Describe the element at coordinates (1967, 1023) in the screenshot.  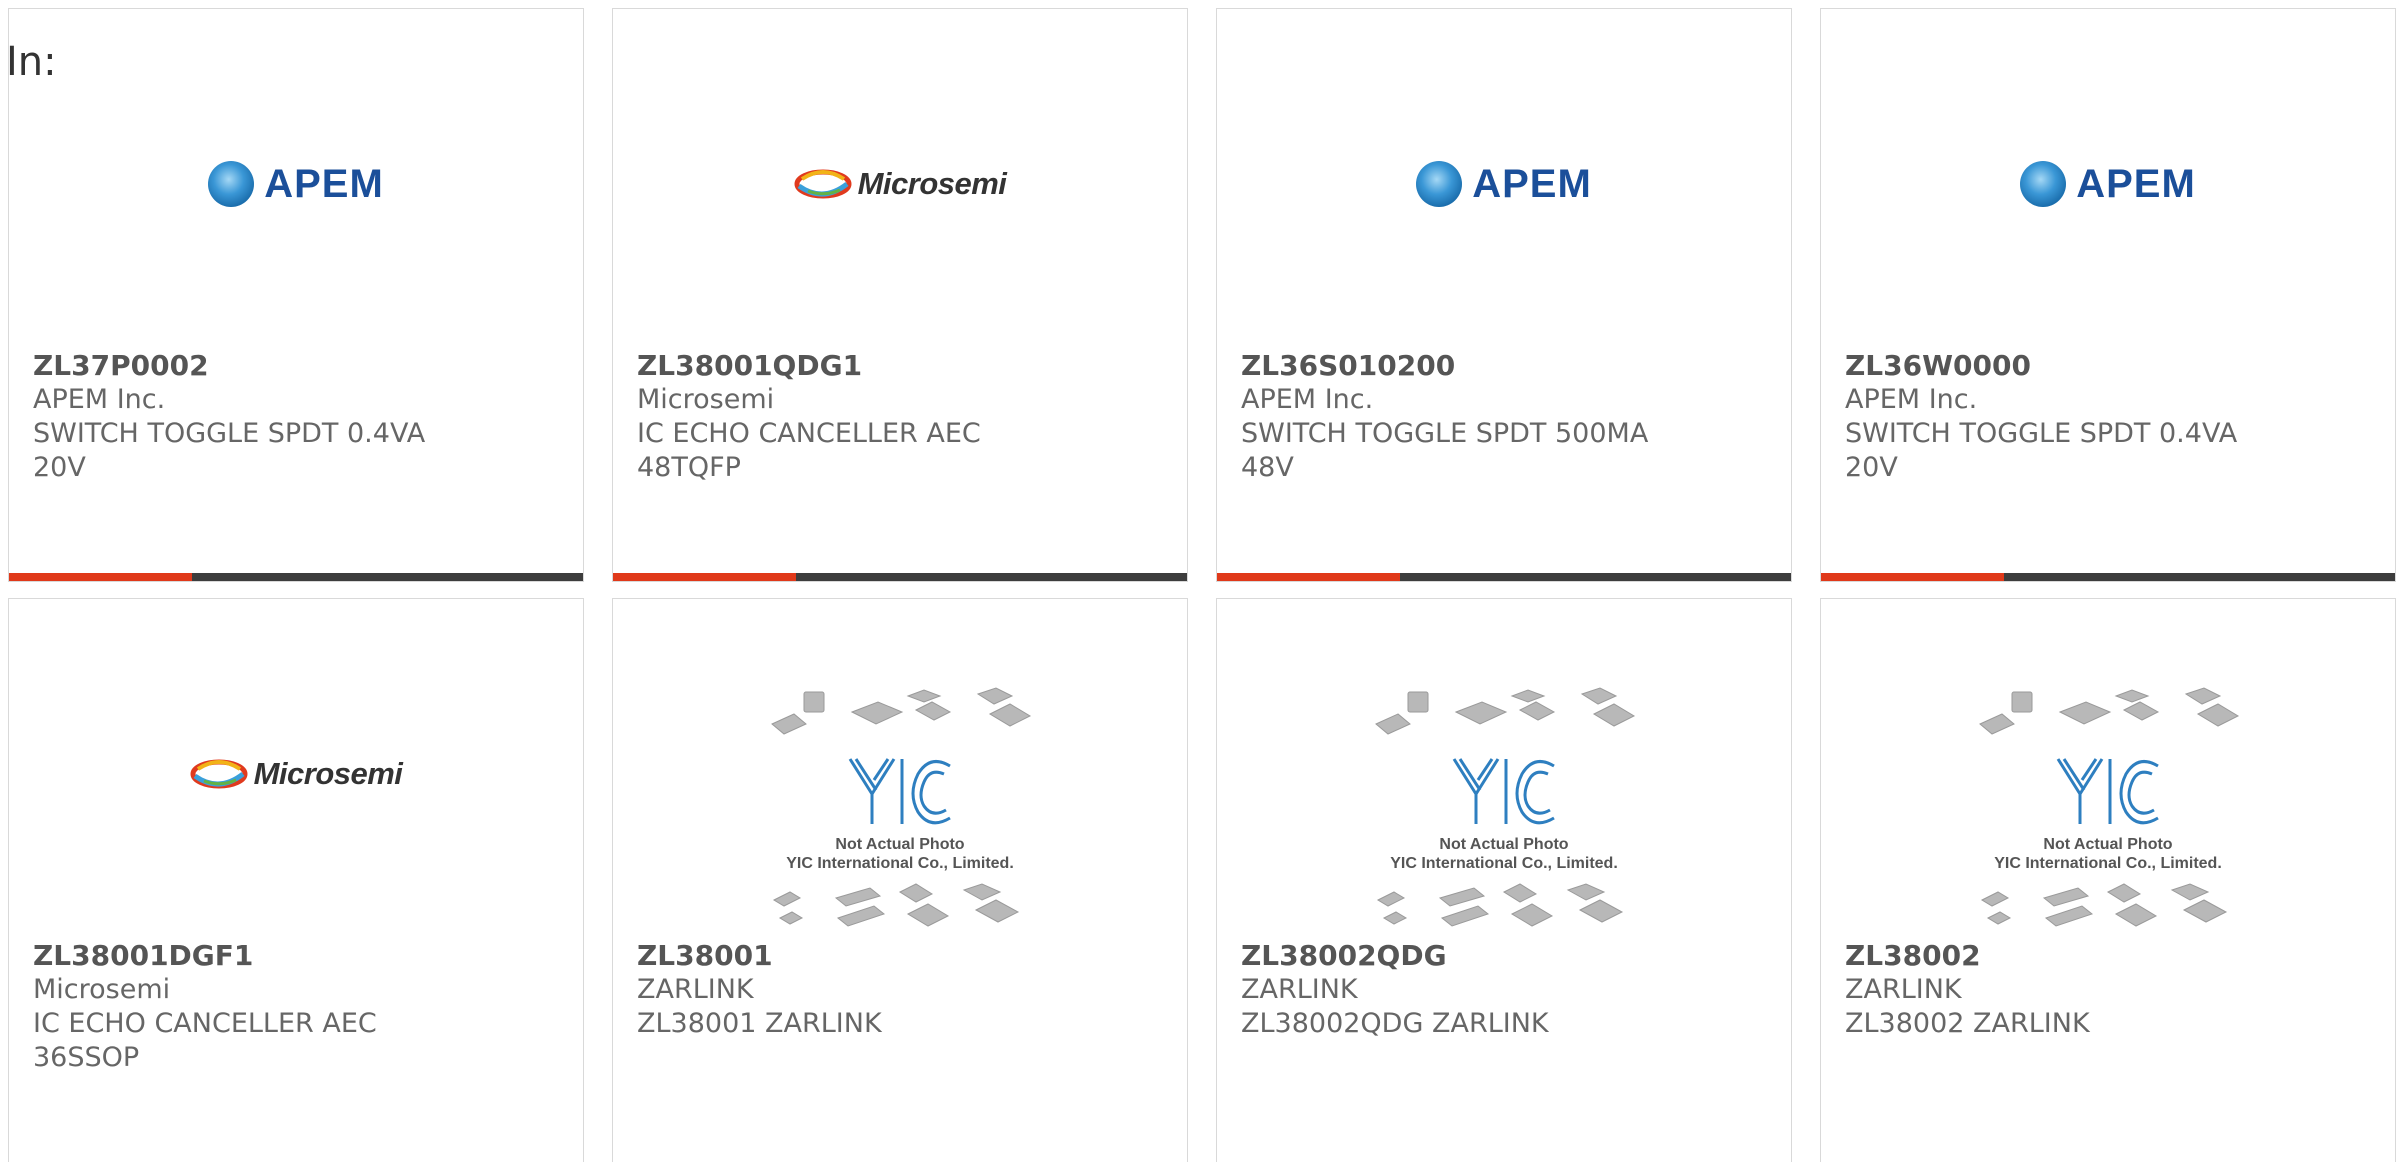
I see `description: ZL38002 ZARLINK` at that location.